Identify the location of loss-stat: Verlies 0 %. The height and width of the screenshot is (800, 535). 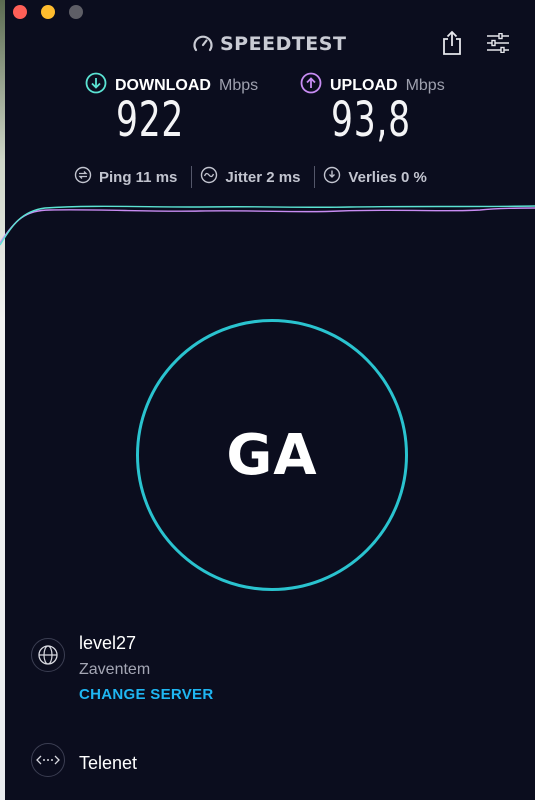
(375, 177).